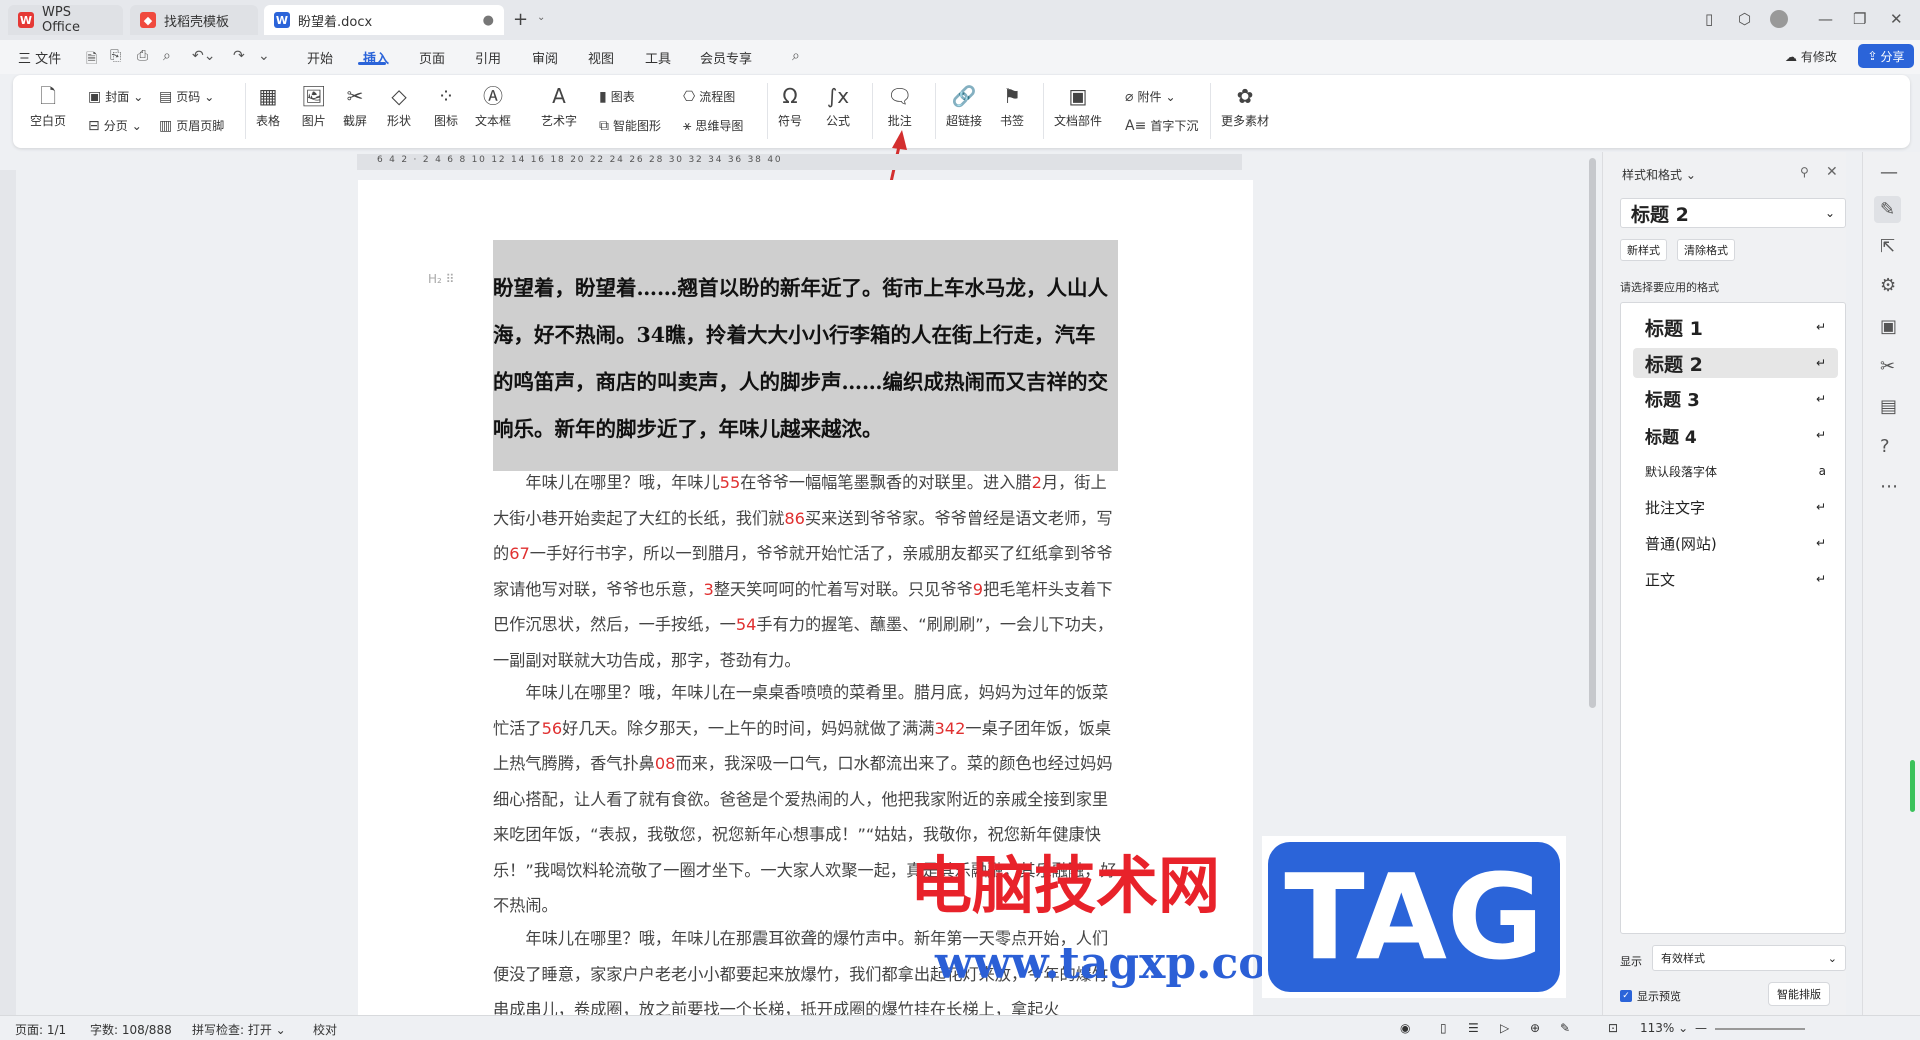 Image resolution: width=1920 pixels, height=1040 pixels. I want to click on page-number-button: ▤ 页码 ⌄, so click(186, 96).